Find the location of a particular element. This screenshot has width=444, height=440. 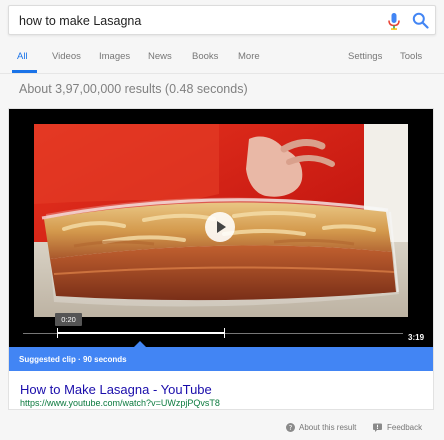

tab-news: News is located at coordinates (160, 56).